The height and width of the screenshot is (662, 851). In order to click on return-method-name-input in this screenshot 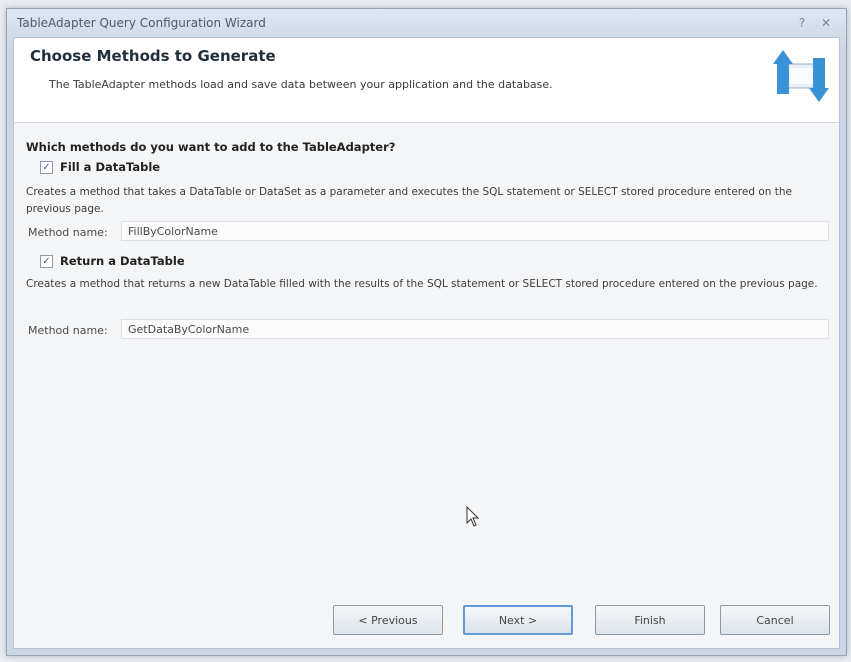, I will do `click(475, 329)`.